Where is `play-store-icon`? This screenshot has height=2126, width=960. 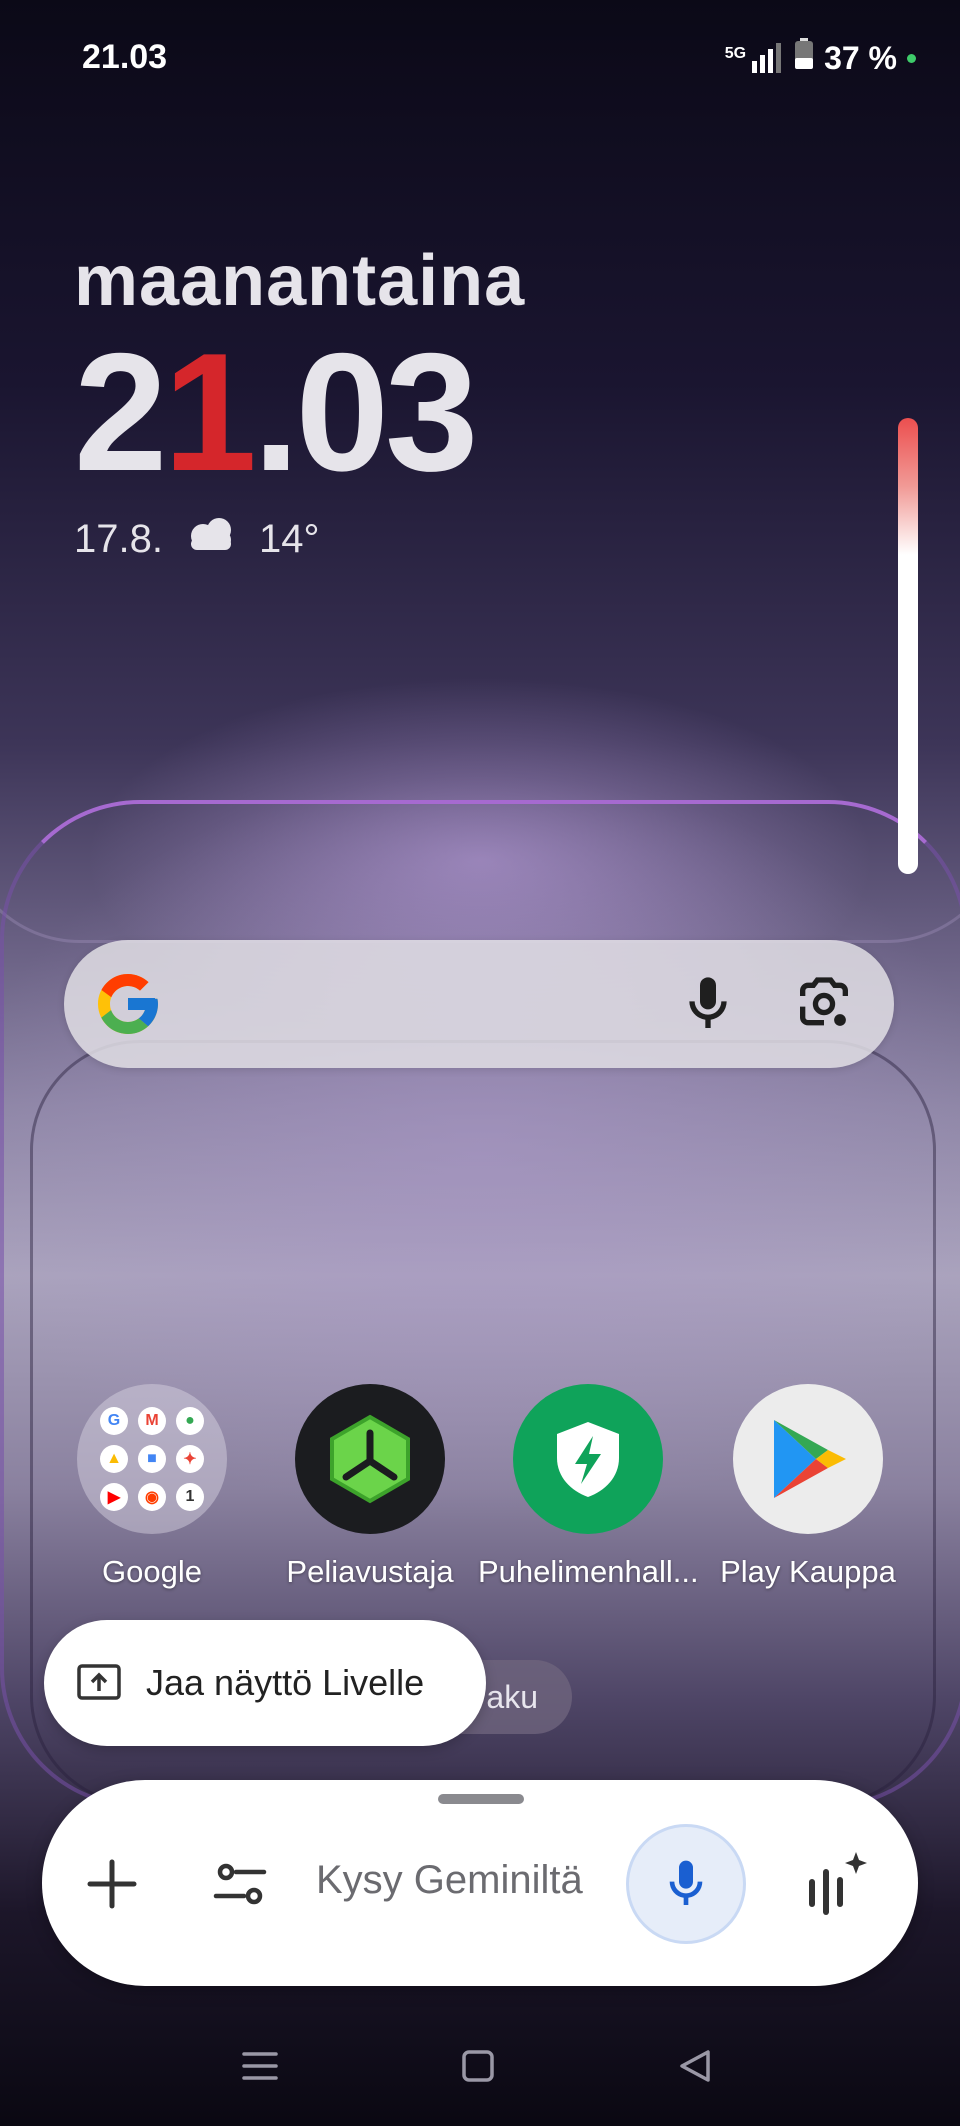 play-store-icon is located at coordinates (808, 1459).